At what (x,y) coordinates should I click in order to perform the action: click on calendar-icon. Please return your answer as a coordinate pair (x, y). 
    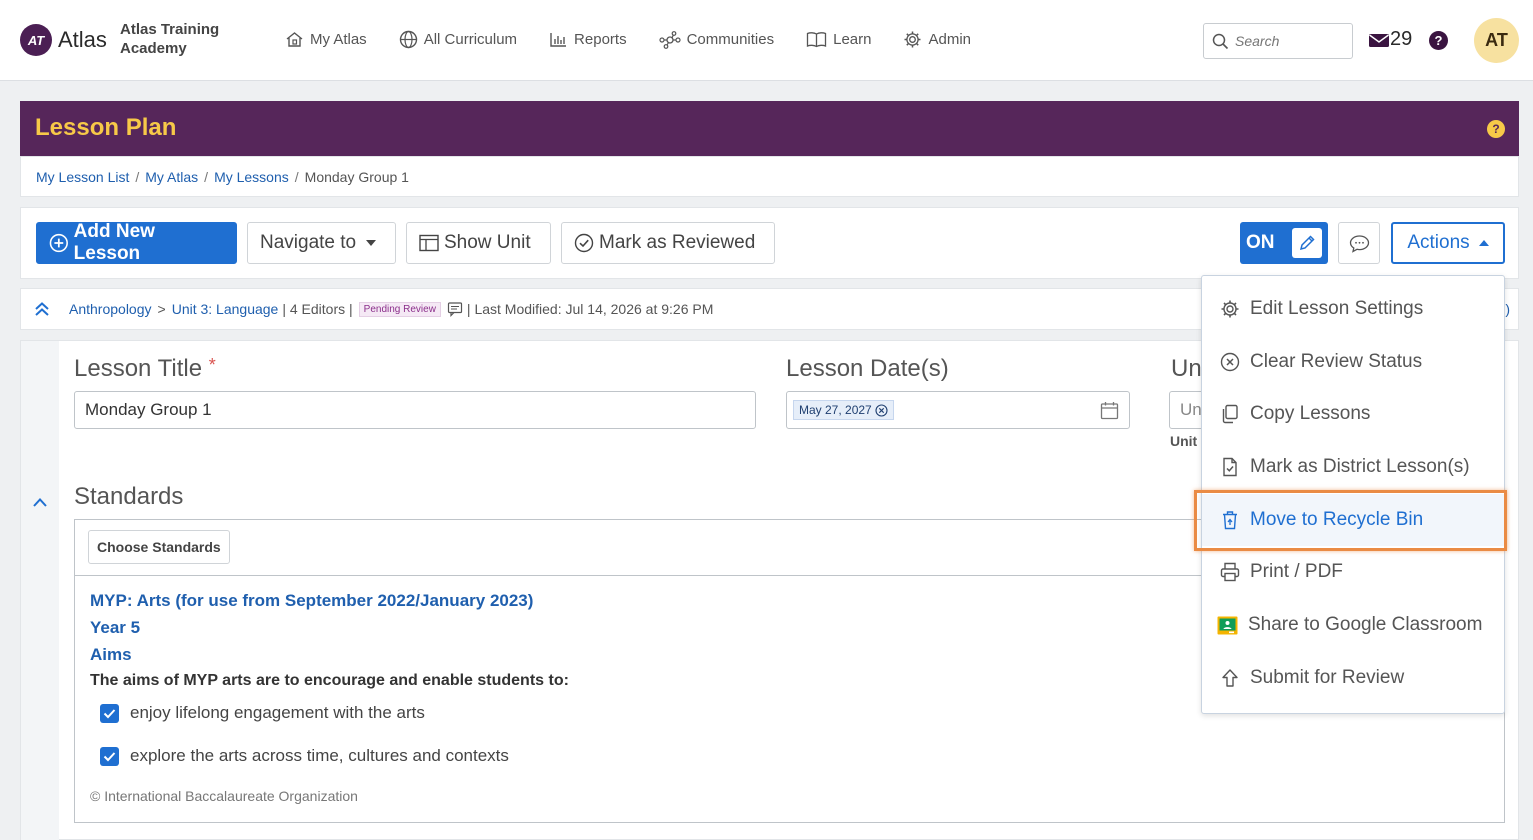
    Looking at the image, I should click on (1109, 410).